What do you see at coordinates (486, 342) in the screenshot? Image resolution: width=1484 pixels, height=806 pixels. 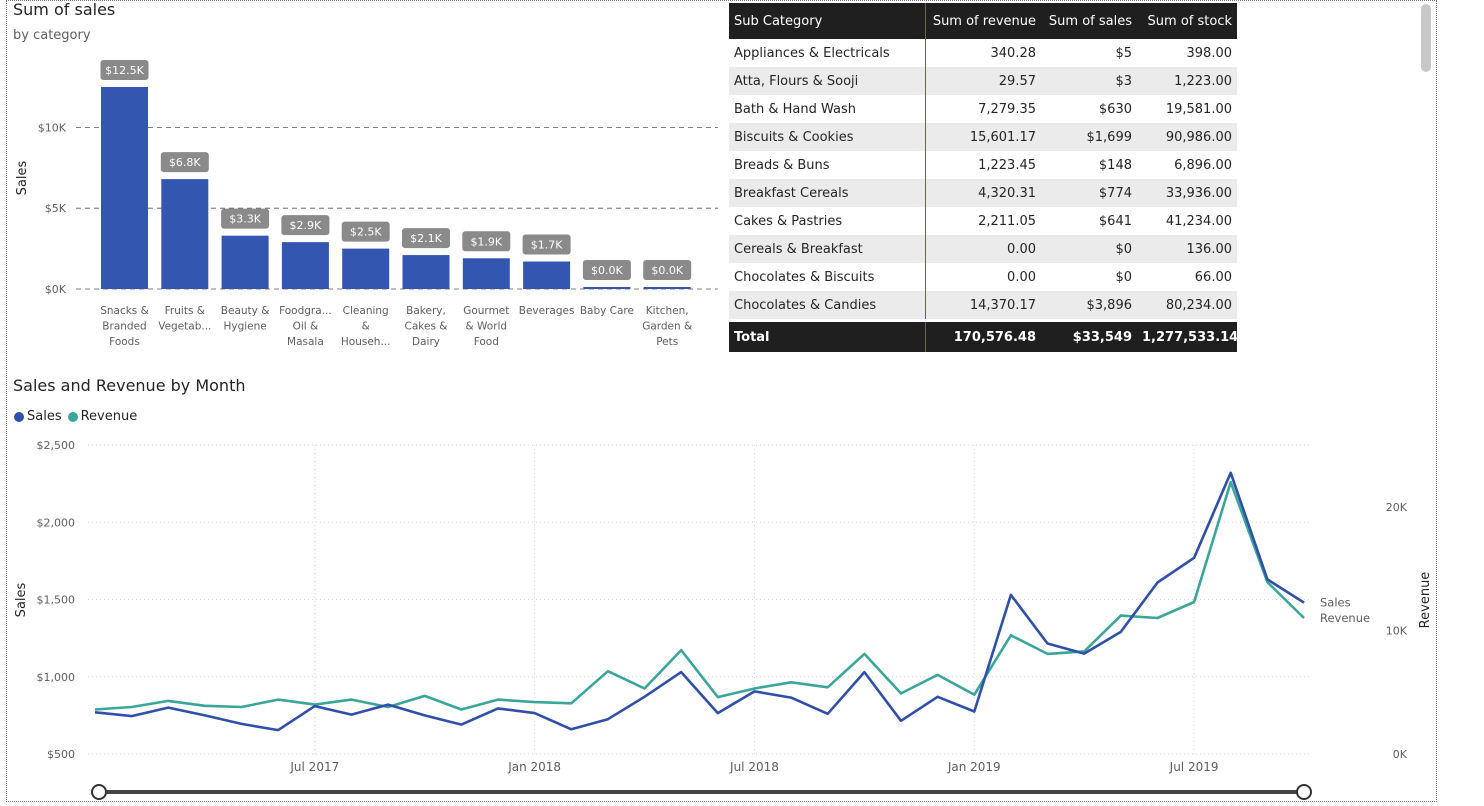 I see `category-label: Food` at bounding box center [486, 342].